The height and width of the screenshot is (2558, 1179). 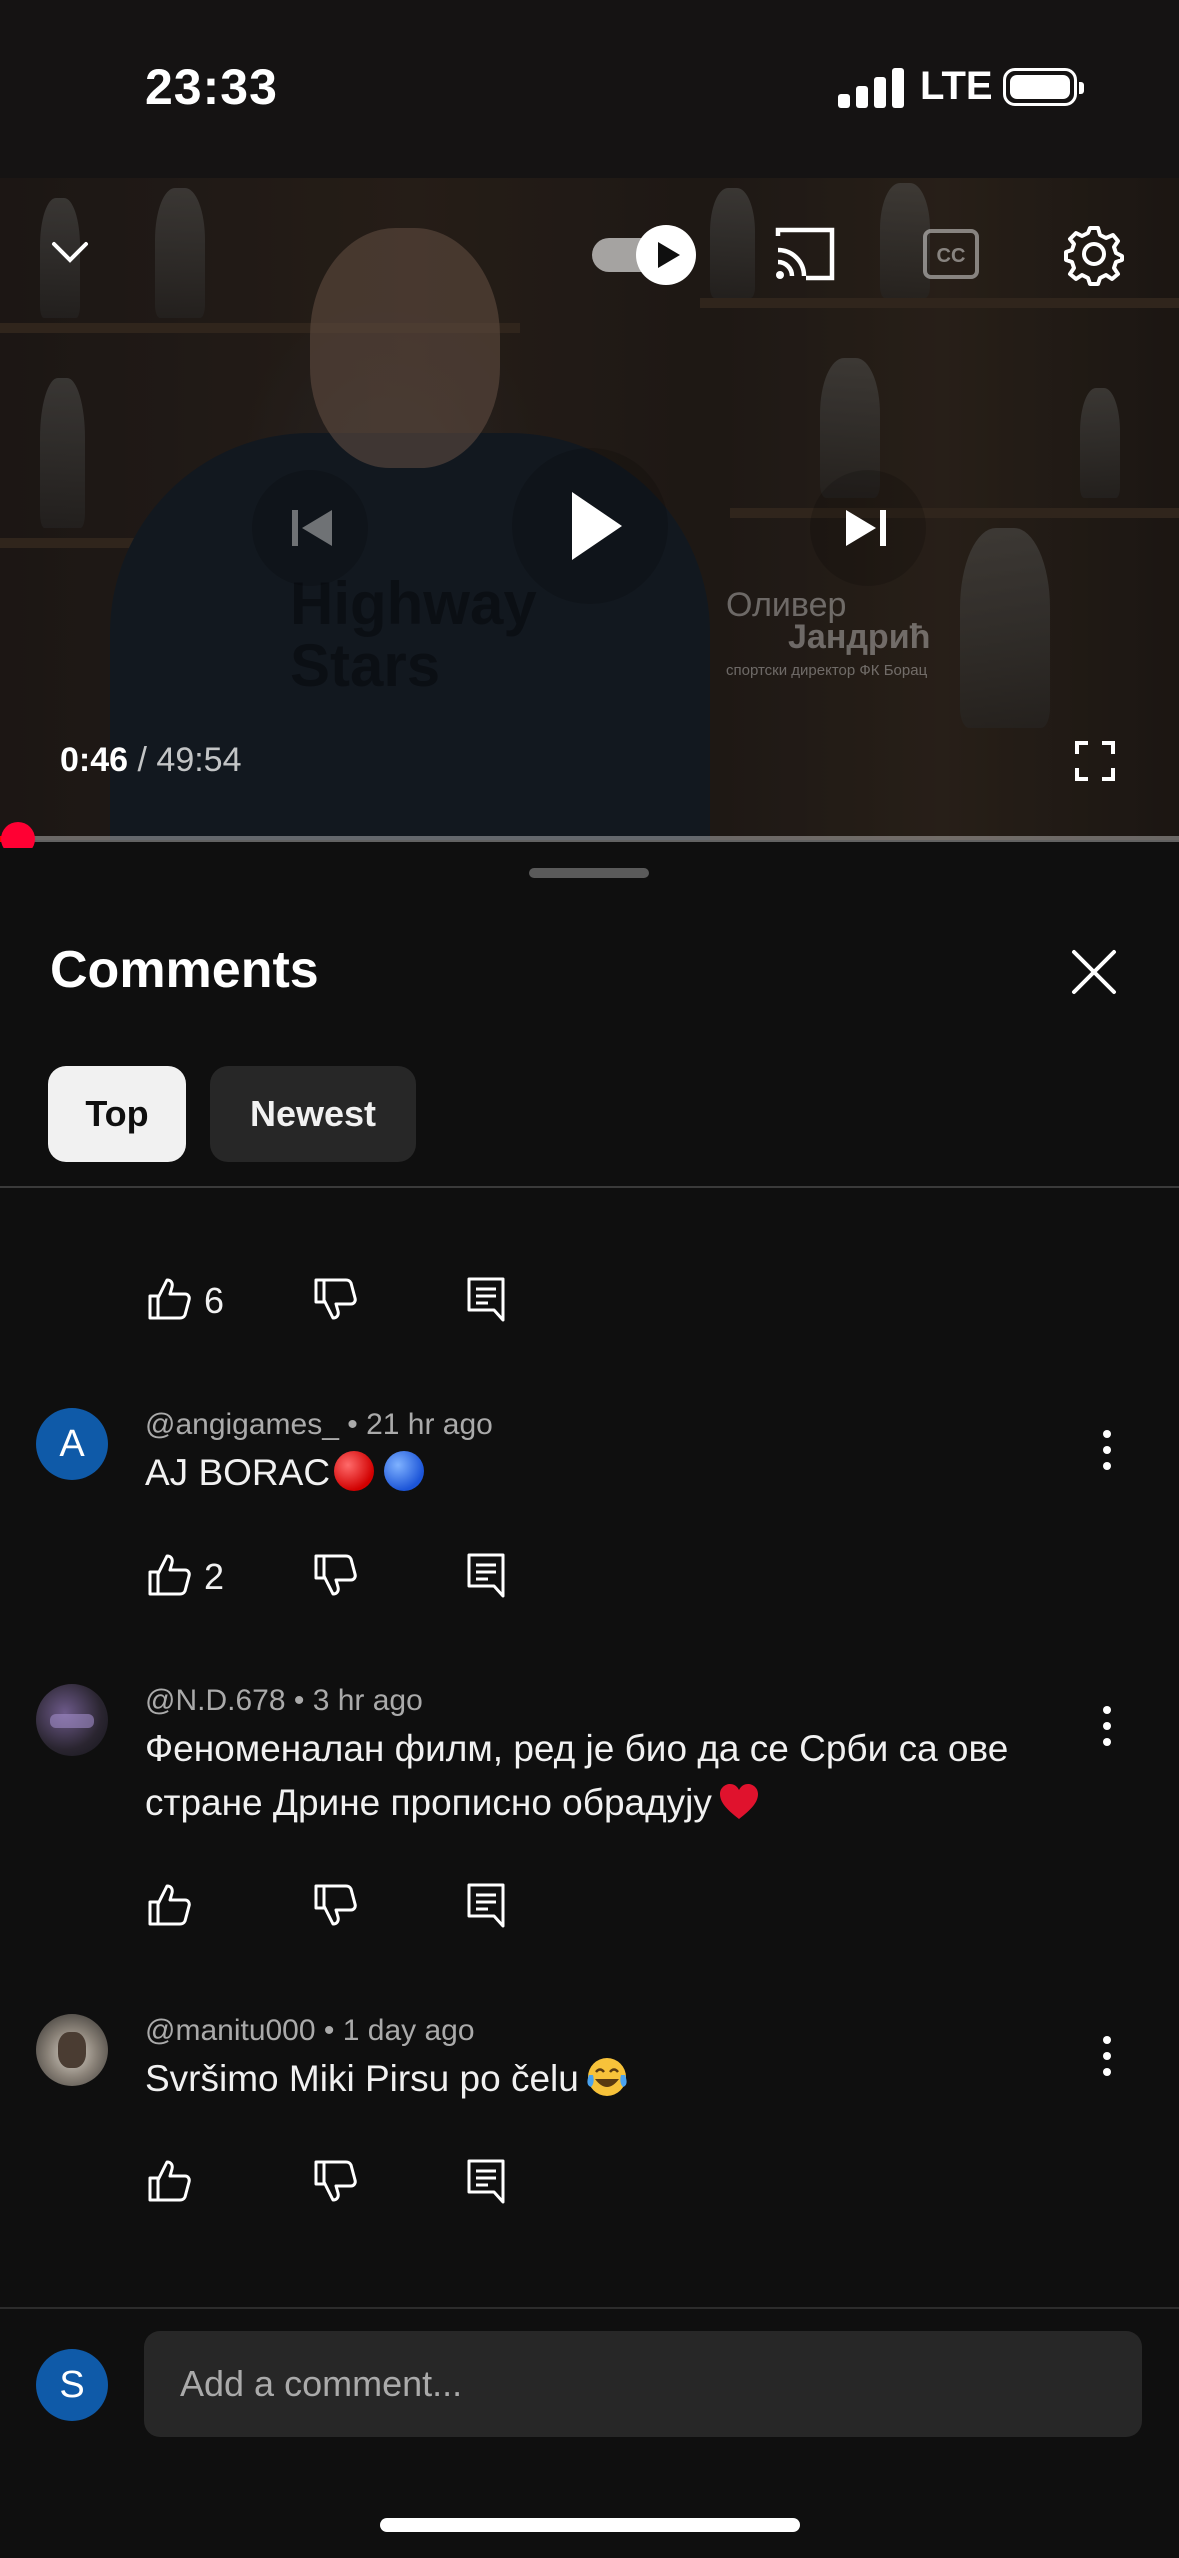 I want to click on video-watermark-subtitle: спортски директор ФК Борац, so click(x=827, y=670).